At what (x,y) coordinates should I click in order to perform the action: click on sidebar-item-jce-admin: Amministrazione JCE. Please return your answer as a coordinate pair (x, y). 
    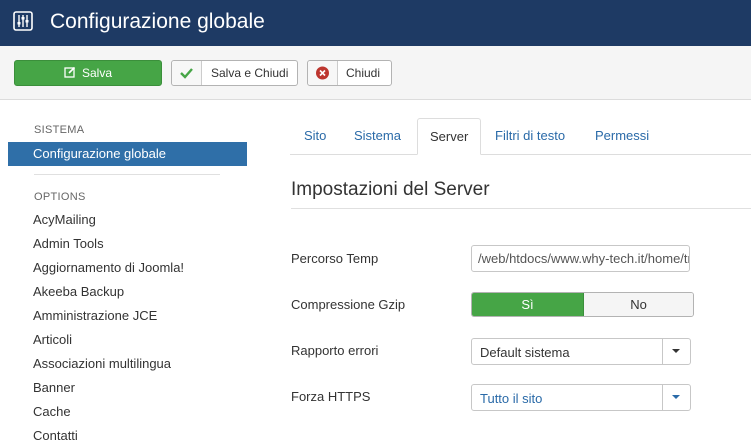
    Looking at the image, I should click on (95, 316).